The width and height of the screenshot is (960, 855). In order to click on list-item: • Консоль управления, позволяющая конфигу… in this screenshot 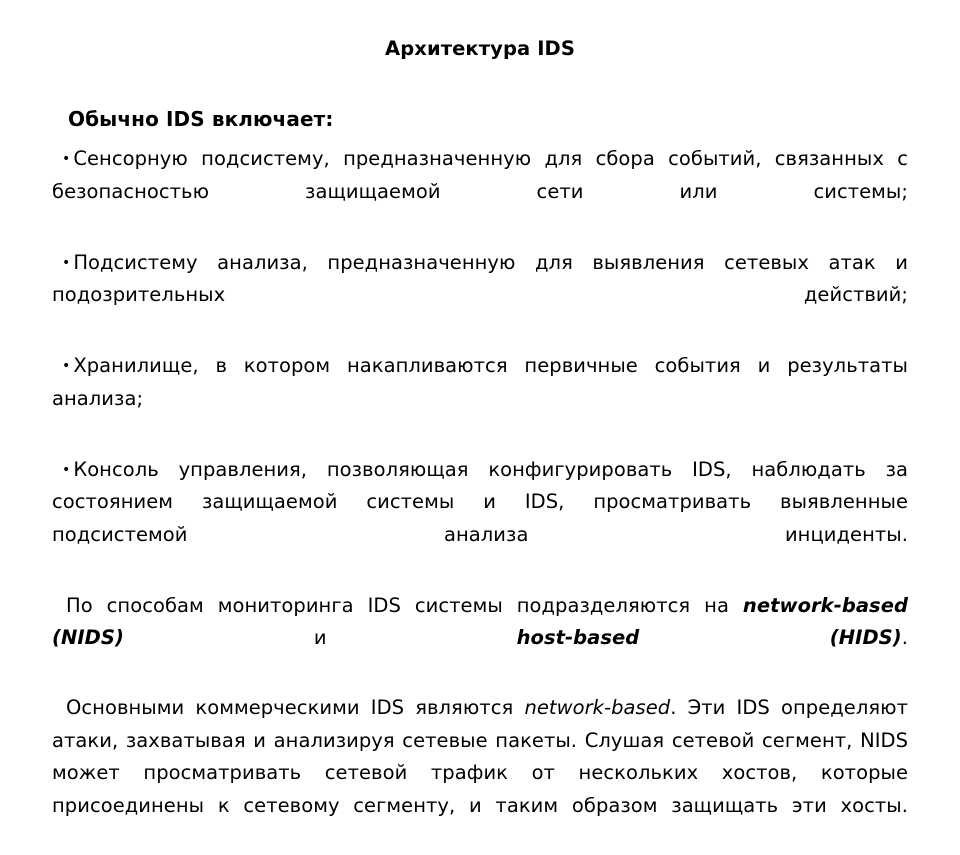, I will do `click(480, 519)`.